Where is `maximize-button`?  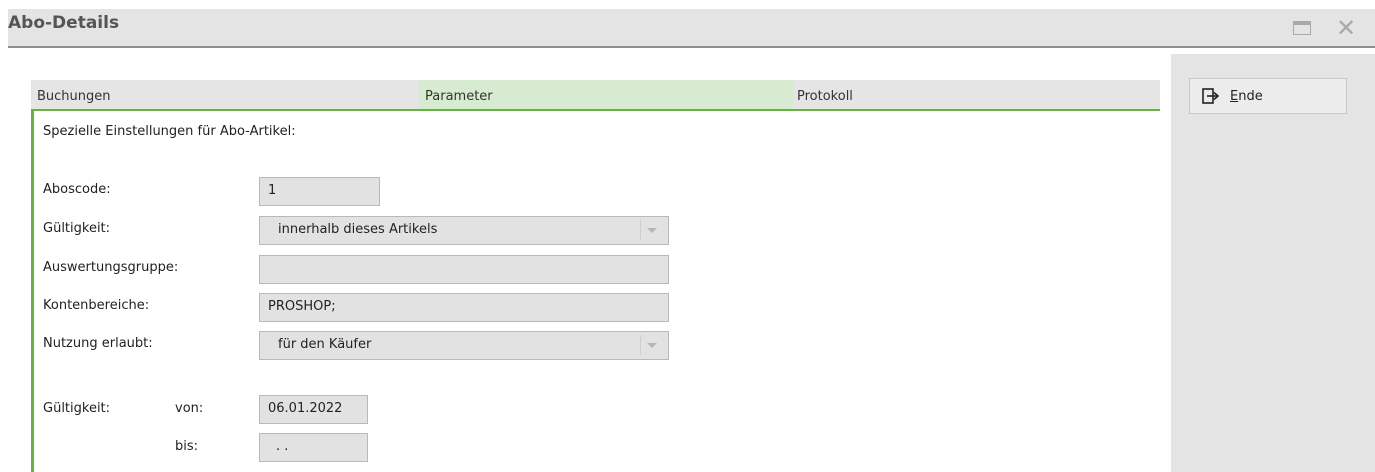 maximize-button is located at coordinates (1302, 28).